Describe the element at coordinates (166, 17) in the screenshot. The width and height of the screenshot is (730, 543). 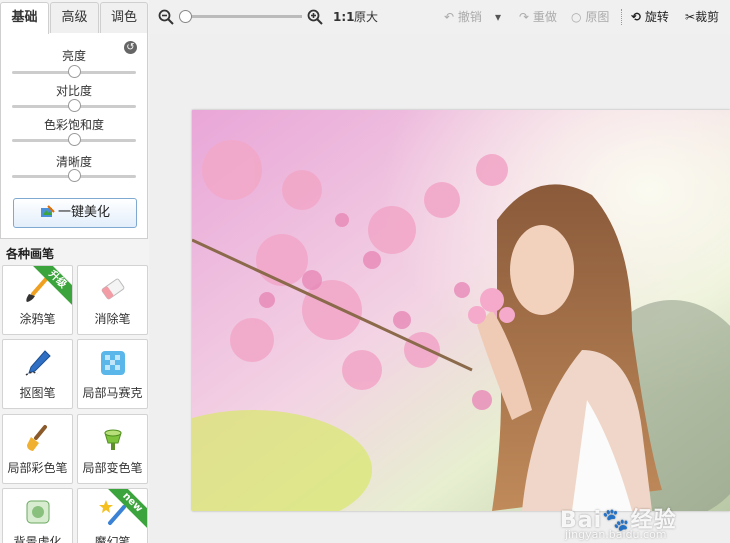
I see `zoom-out-icon` at that location.